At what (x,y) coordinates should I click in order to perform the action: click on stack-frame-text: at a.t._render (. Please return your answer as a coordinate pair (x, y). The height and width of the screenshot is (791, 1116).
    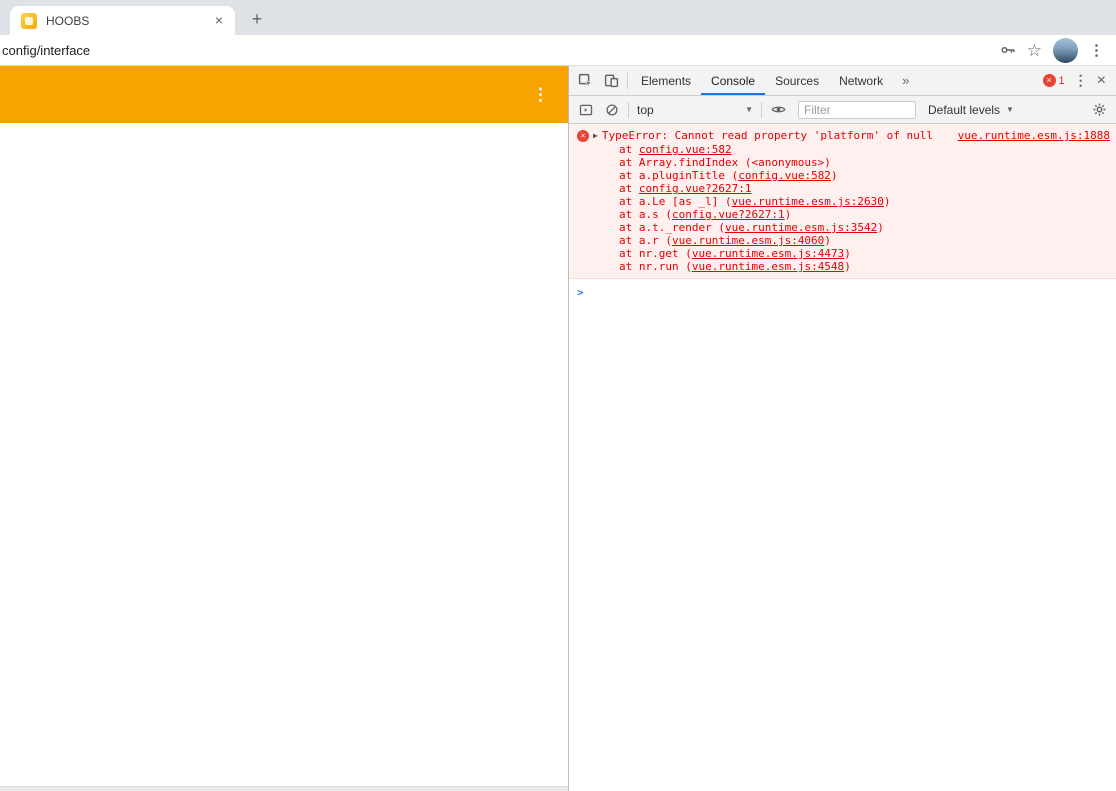
    Looking at the image, I should click on (672, 227).